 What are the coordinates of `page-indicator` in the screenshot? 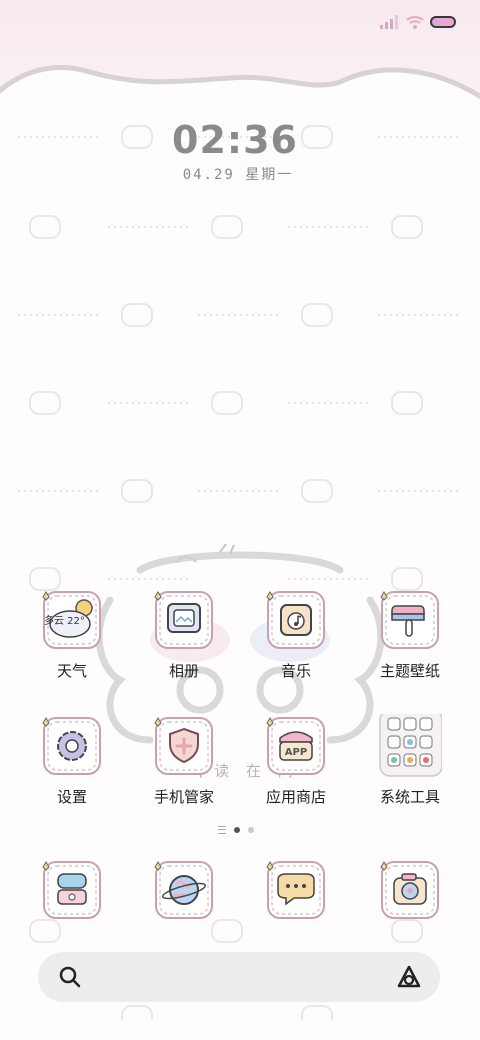 It's located at (236, 830).